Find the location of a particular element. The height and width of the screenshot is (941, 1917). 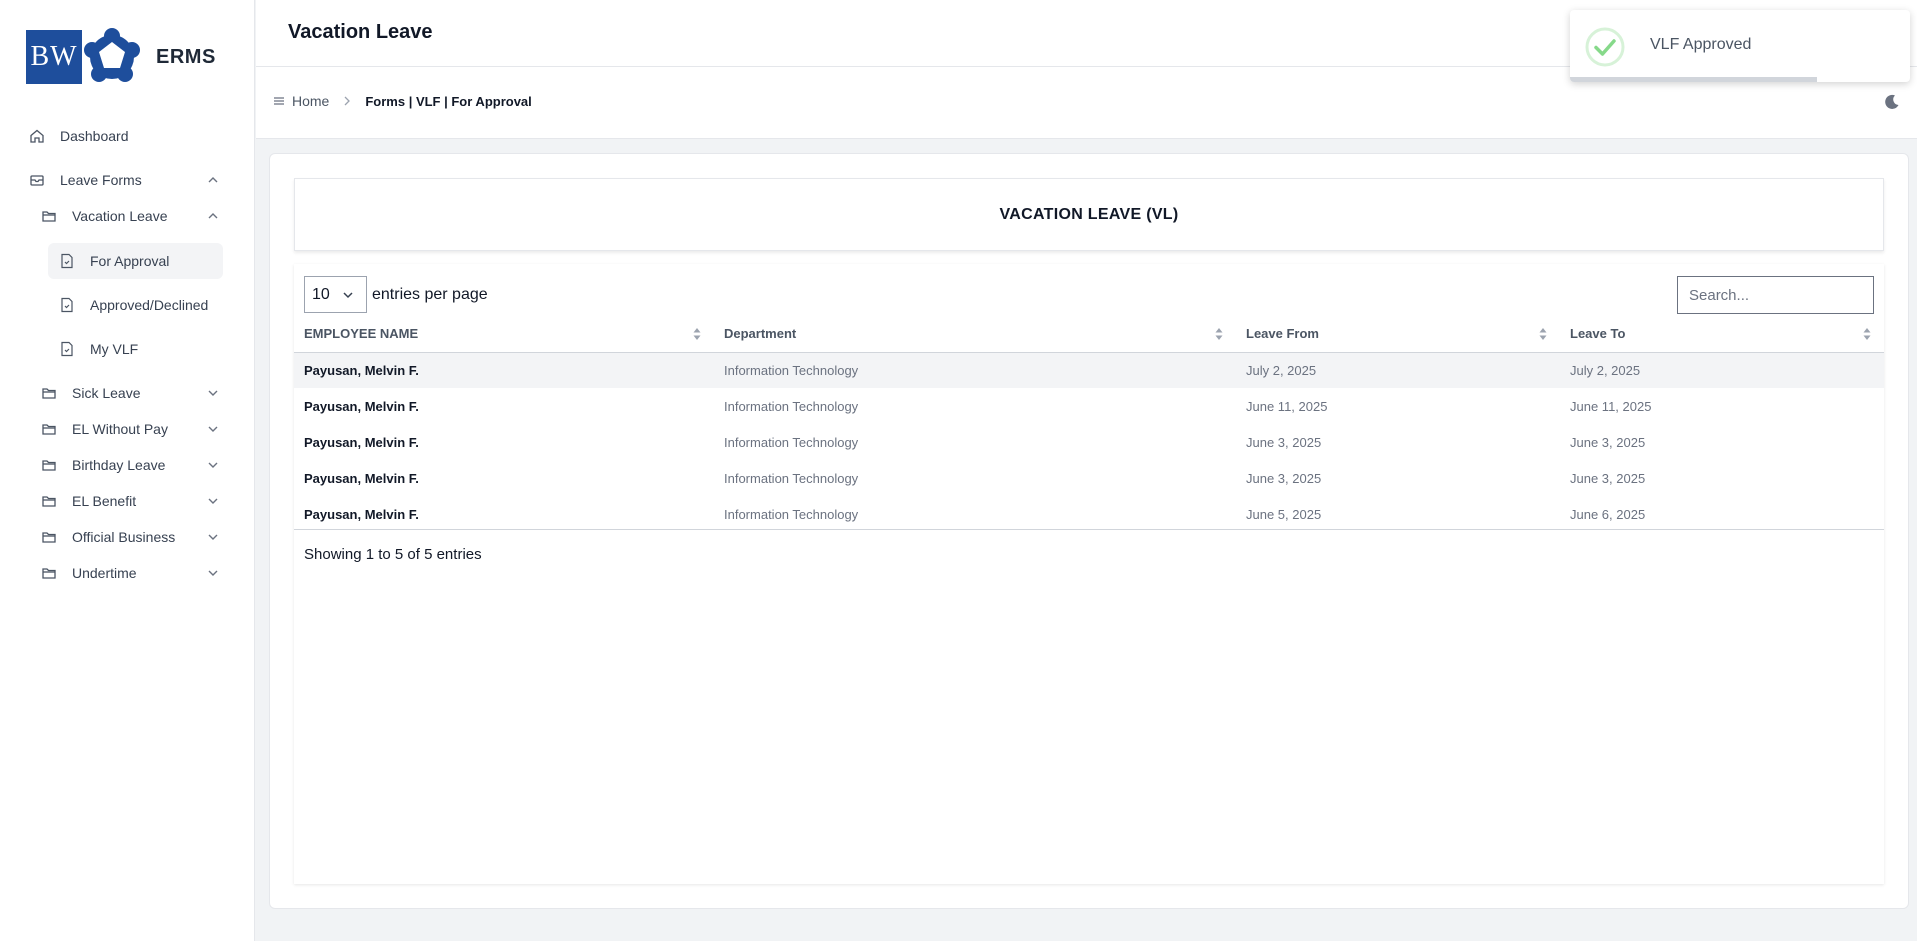

menu-icon is located at coordinates (279, 101).